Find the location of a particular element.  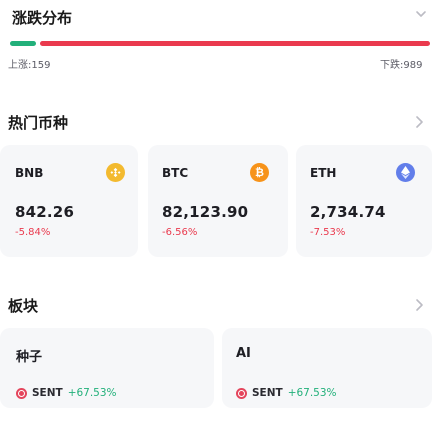

sector-name: AI is located at coordinates (243, 353).